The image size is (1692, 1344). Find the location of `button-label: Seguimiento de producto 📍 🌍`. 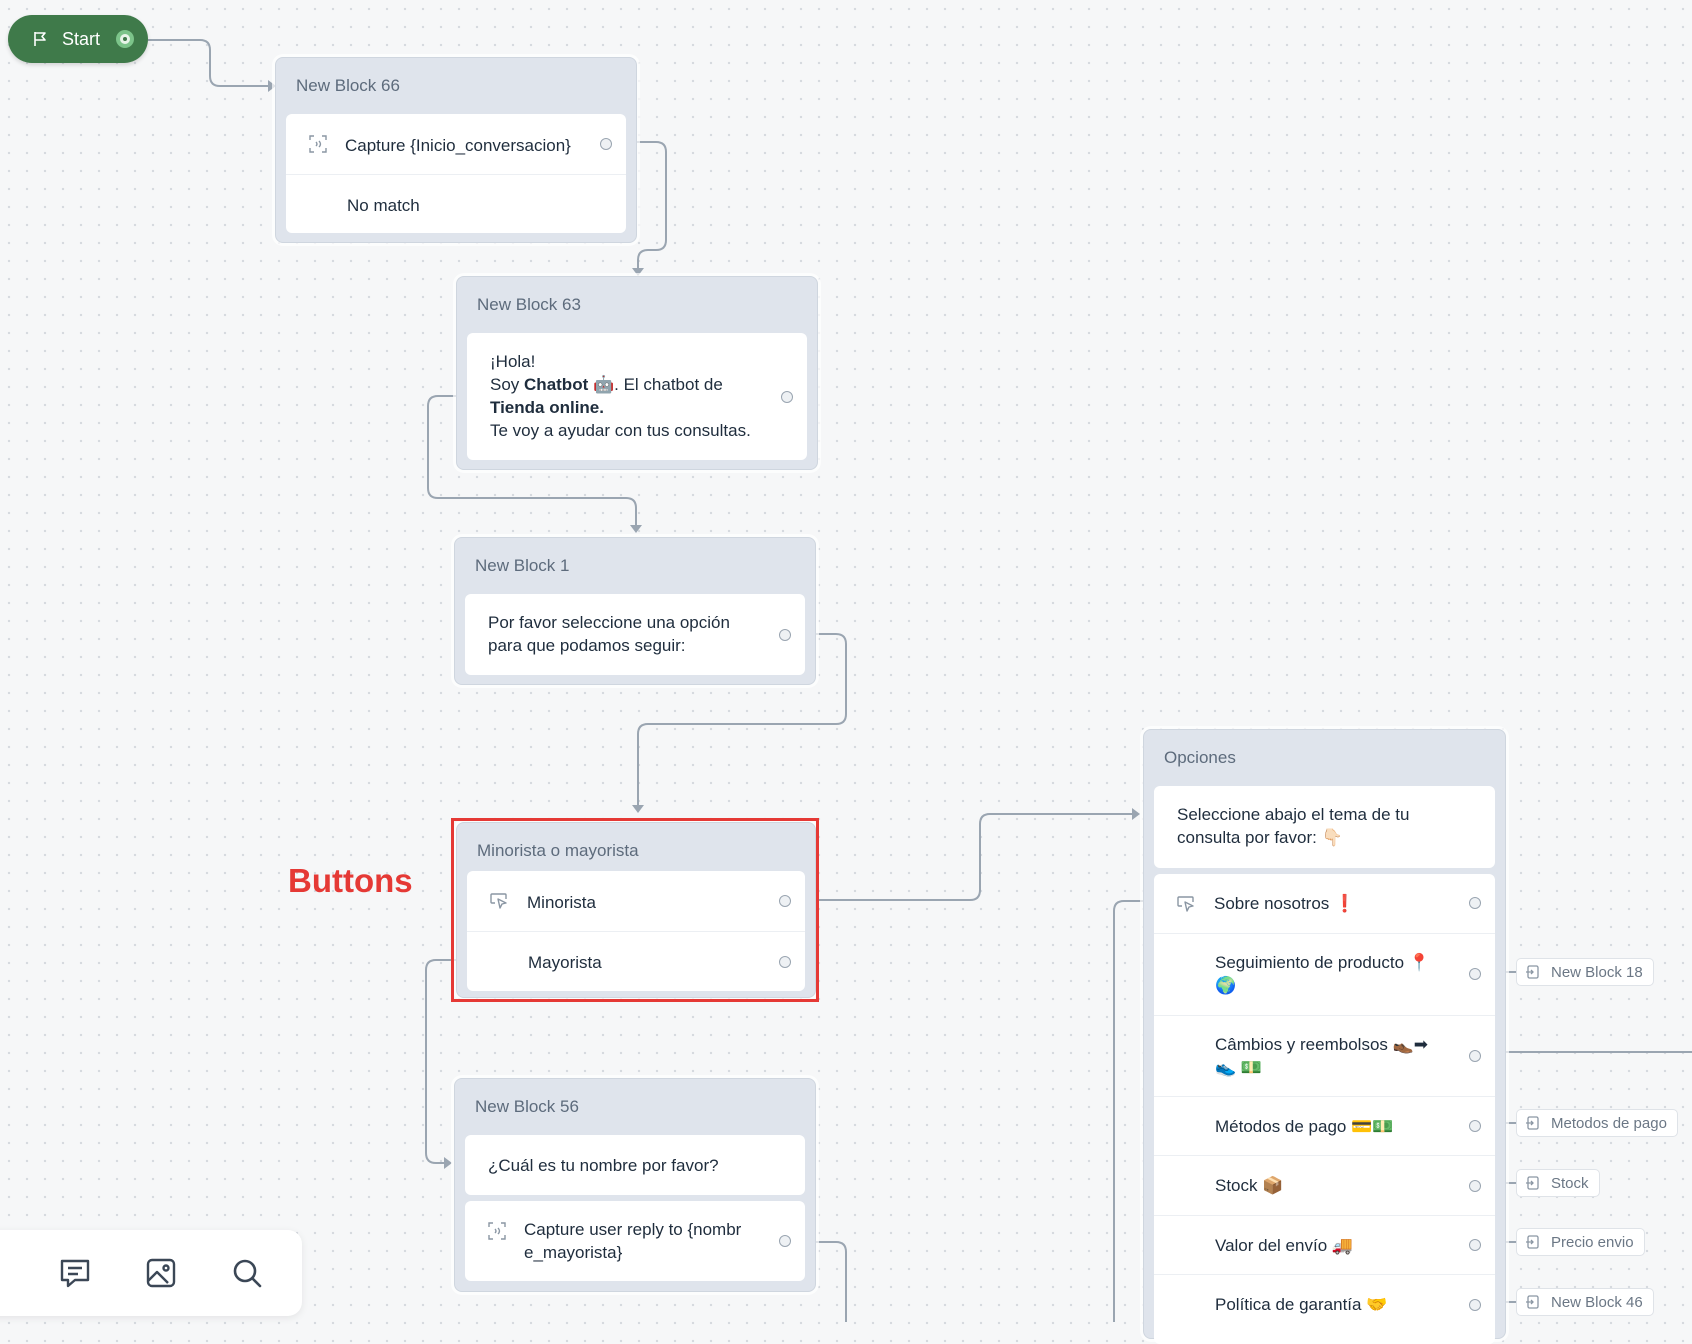

button-label: Seguimiento de producto 📍 🌍 is located at coordinates (1322, 974).